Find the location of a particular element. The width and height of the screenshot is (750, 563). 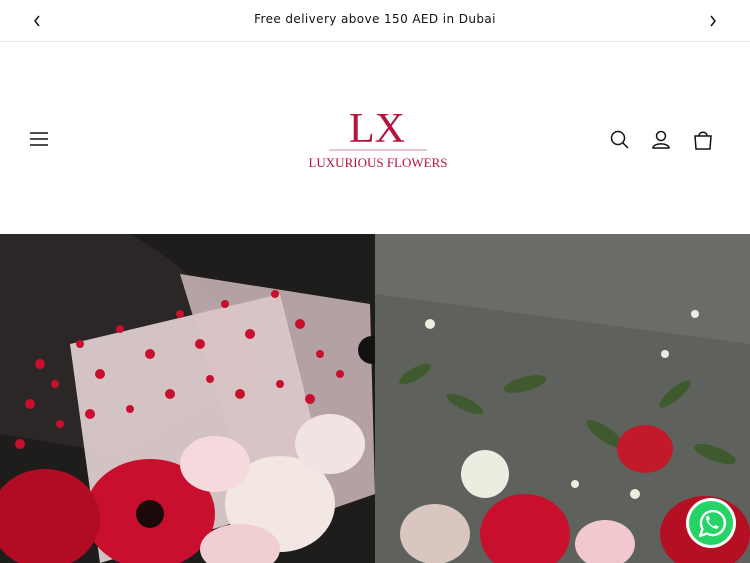

announcement-text: Free delivery above 150 AED in Dubai is located at coordinates (375, 19).